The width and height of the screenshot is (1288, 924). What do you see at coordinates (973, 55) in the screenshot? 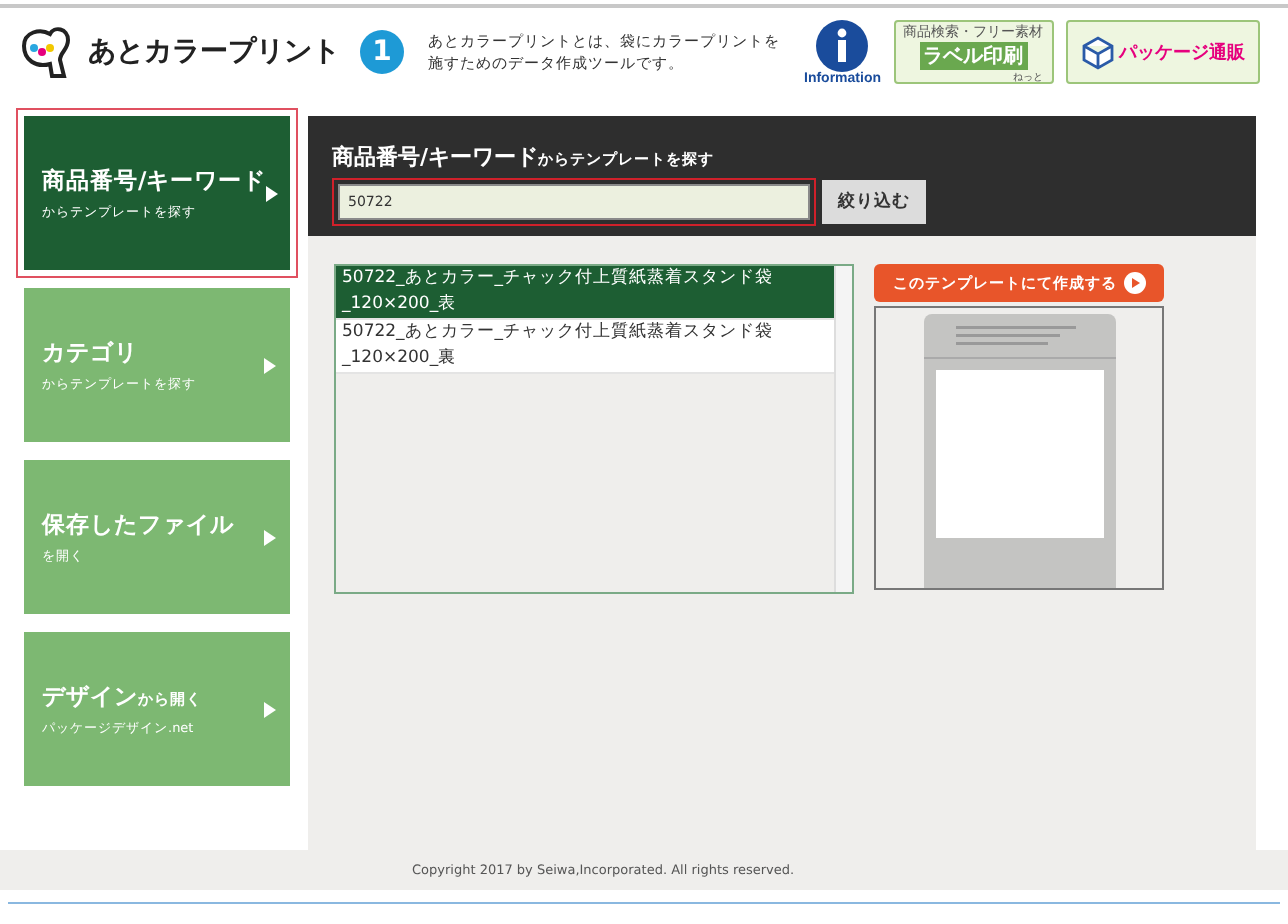
I see `banner-title: ラベル印刷` at bounding box center [973, 55].